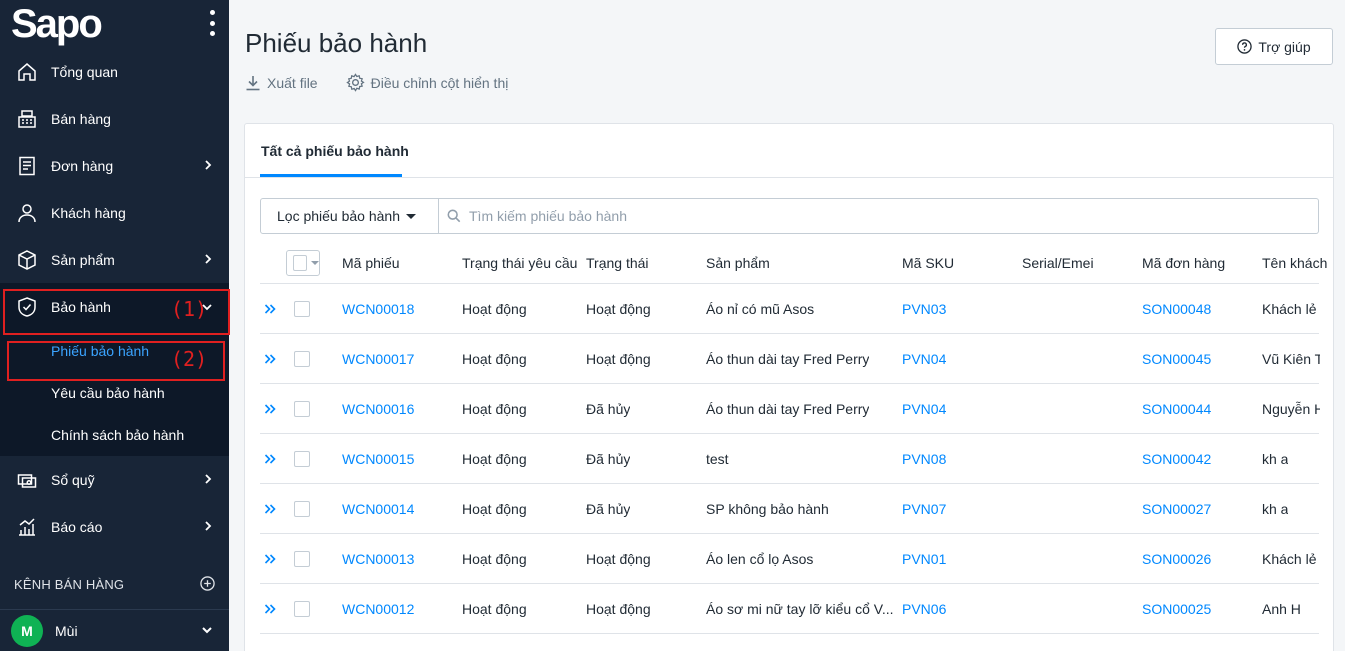  I want to click on cell-sku: PVN08, so click(924, 458).